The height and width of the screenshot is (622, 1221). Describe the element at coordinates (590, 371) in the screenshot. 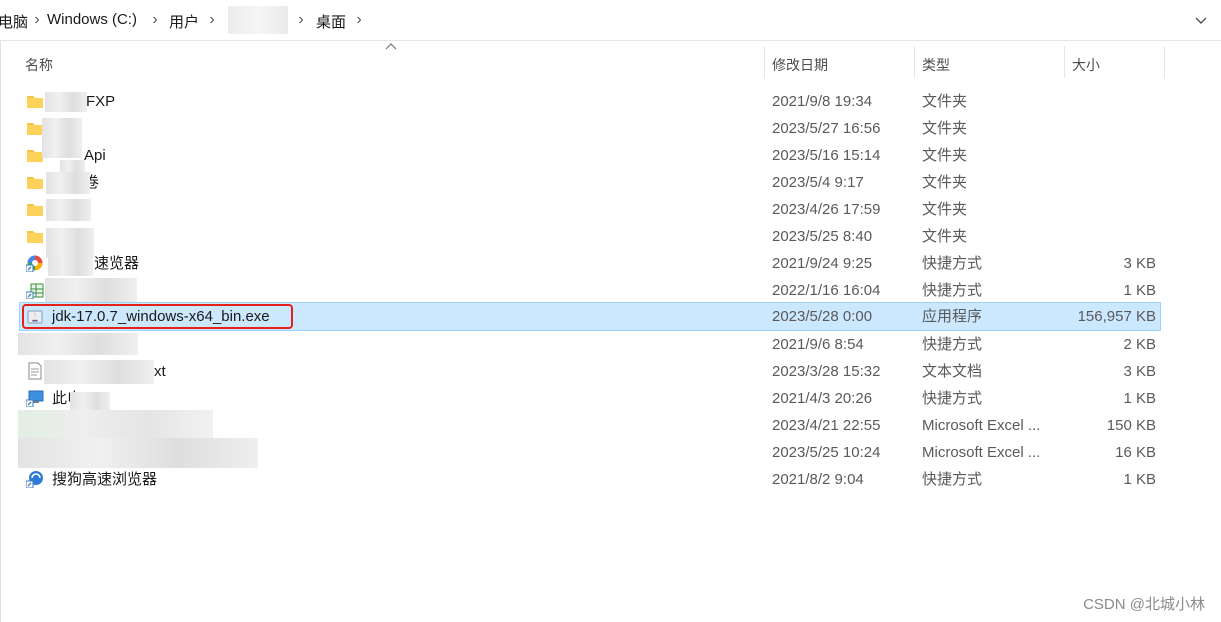

I see `file-row: xt 2023/3/28 15:32 文本文档 3 KB` at that location.